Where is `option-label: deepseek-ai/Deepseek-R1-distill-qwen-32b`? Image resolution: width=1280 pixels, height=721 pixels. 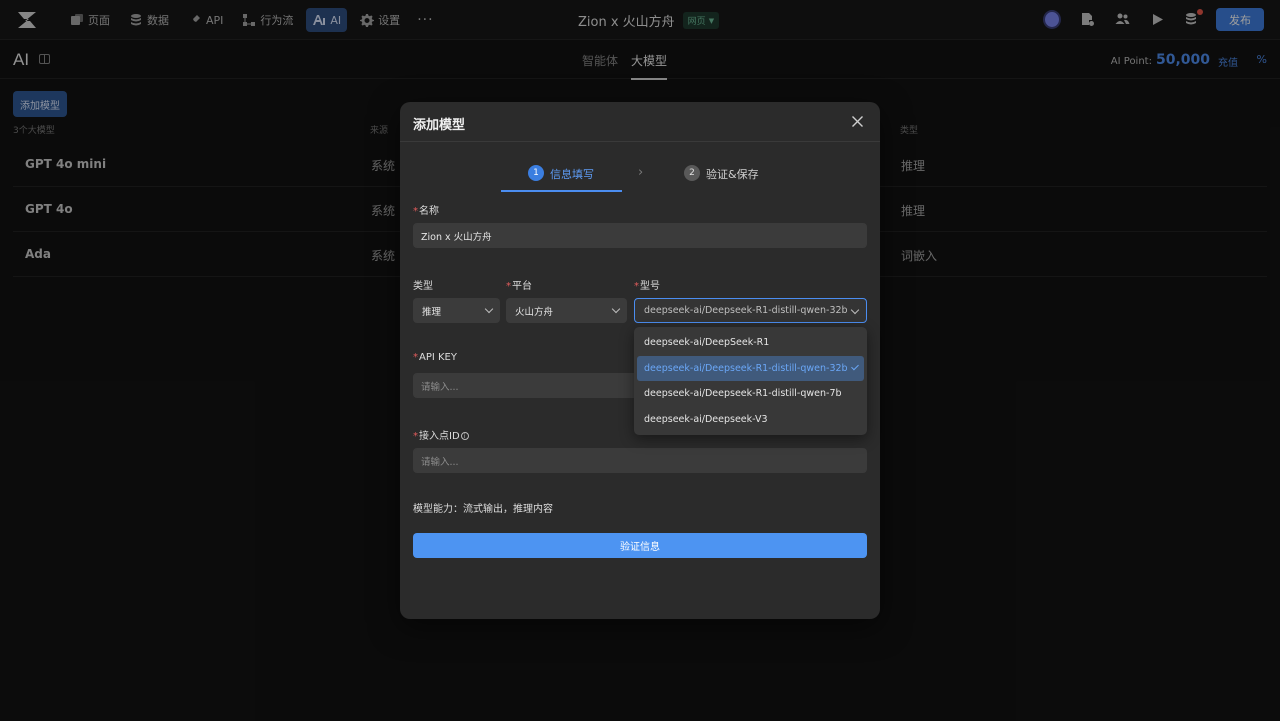 option-label: deepseek-ai/Deepseek-R1-distill-qwen-32b is located at coordinates (746, 368).